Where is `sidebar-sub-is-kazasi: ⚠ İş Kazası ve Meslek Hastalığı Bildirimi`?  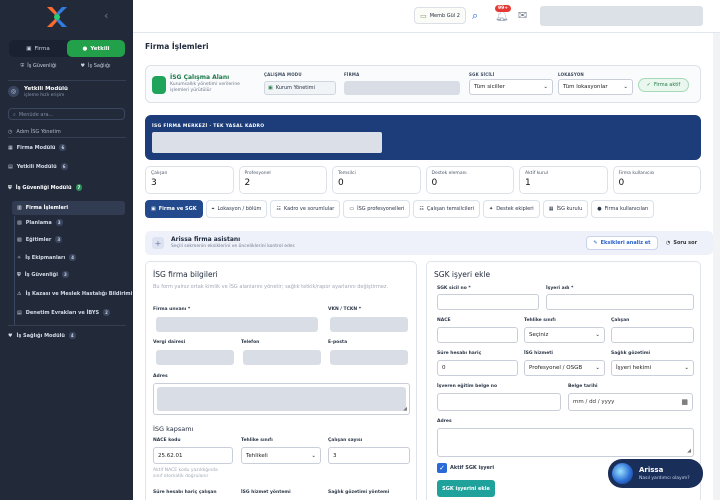
sidebar-sub-is-kazasi: ⚠ İş Kazası ve Meslek Hastalığı Bildirimi is located at coordinates (74, 294).